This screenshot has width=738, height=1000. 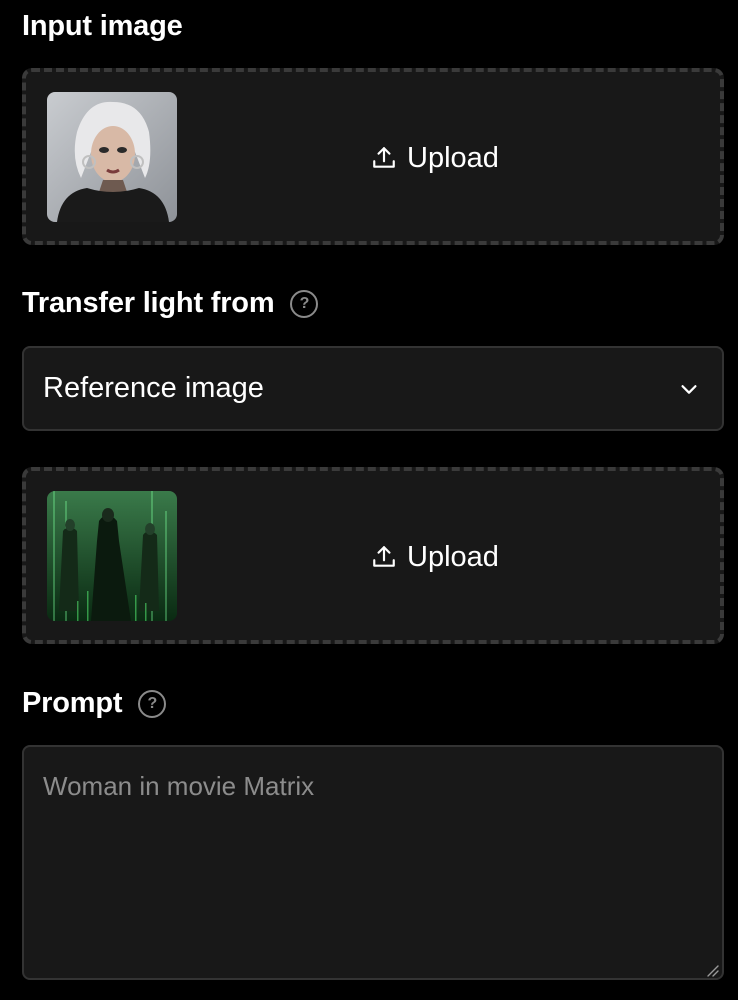 I want to click on reference-image-upload-button: Upload, so click(x=435, y=557).